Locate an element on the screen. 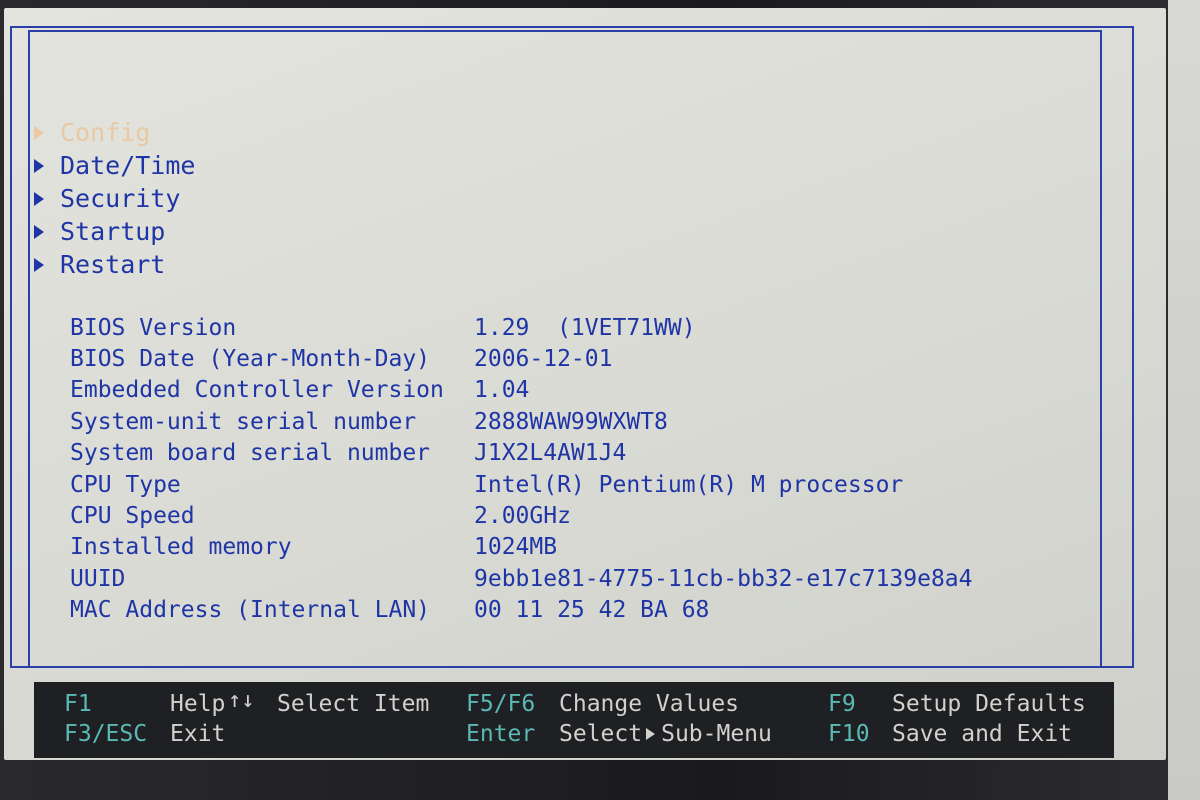 Image resolution: width=1200 pixels, height=800 pixels. info-label: System-unit serial number is located at coordinates (243, 421).